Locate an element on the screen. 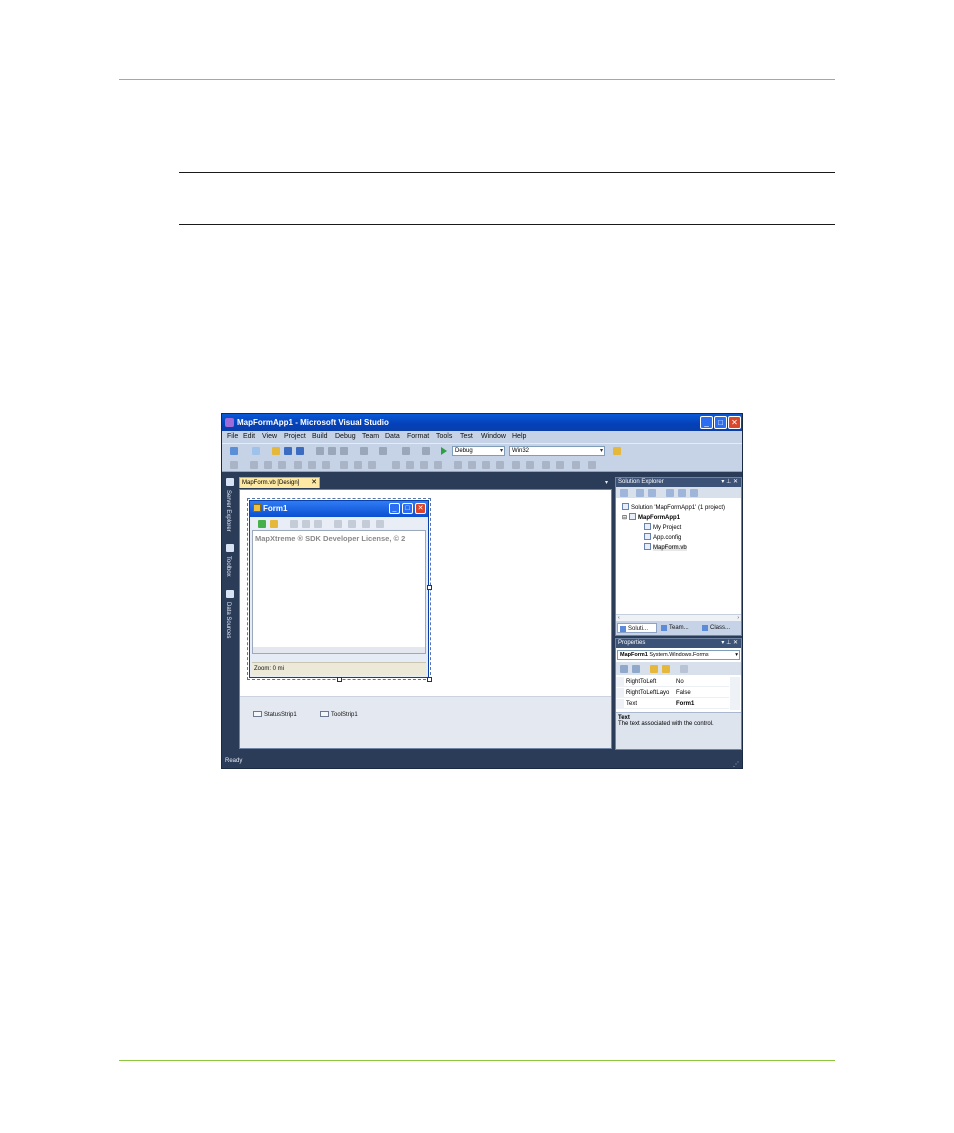 The image size is (954, 1133). menu-debug: Debug is located at coordinates (345, 436).